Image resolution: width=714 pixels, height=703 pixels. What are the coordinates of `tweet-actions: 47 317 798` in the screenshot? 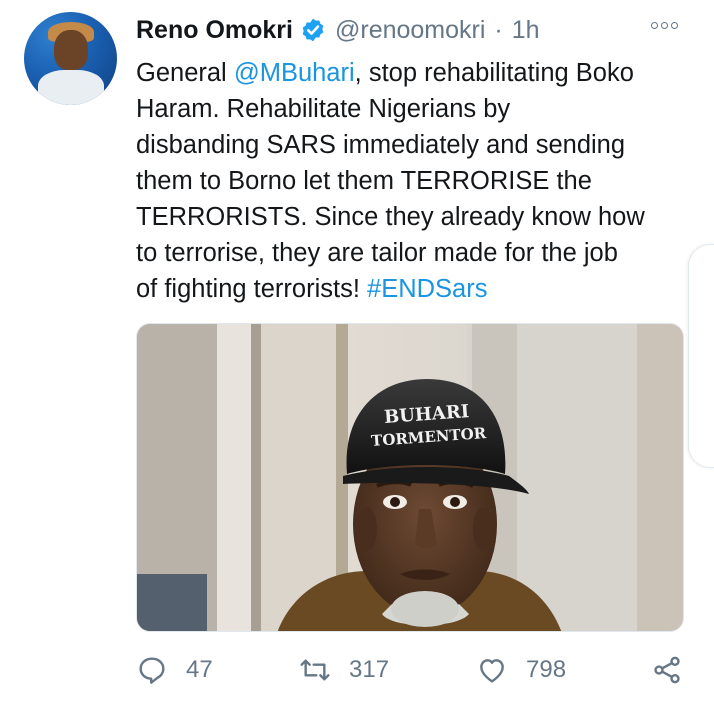 It's located at (416, 670).